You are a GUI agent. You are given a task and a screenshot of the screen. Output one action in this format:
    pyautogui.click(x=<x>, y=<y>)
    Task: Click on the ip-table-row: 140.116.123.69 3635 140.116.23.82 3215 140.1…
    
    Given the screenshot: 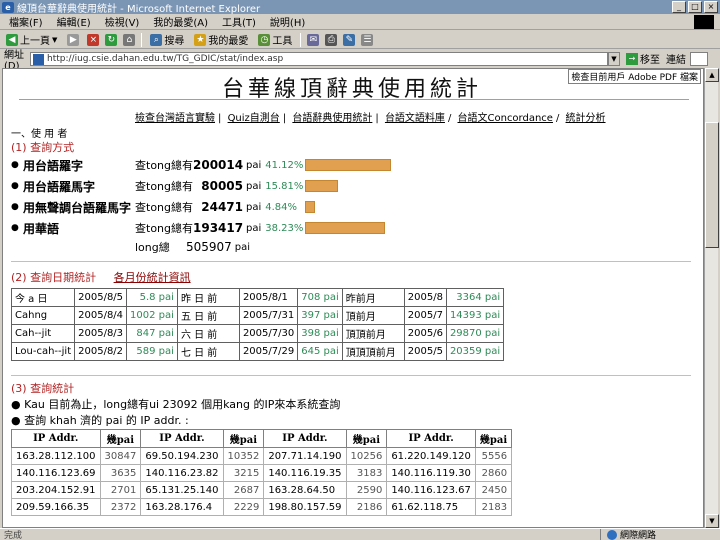 What is the action you would take?
    pyautogui.click(x=262, y=473)
    